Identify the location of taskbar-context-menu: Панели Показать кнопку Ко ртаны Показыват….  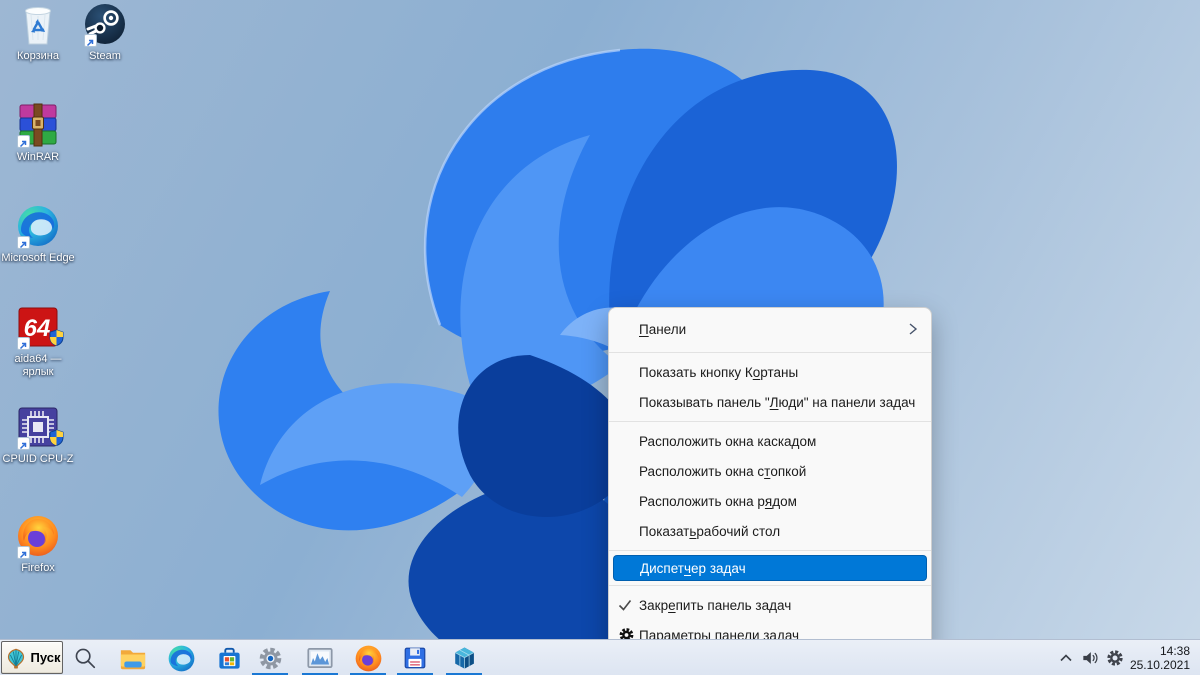
(770, 480).